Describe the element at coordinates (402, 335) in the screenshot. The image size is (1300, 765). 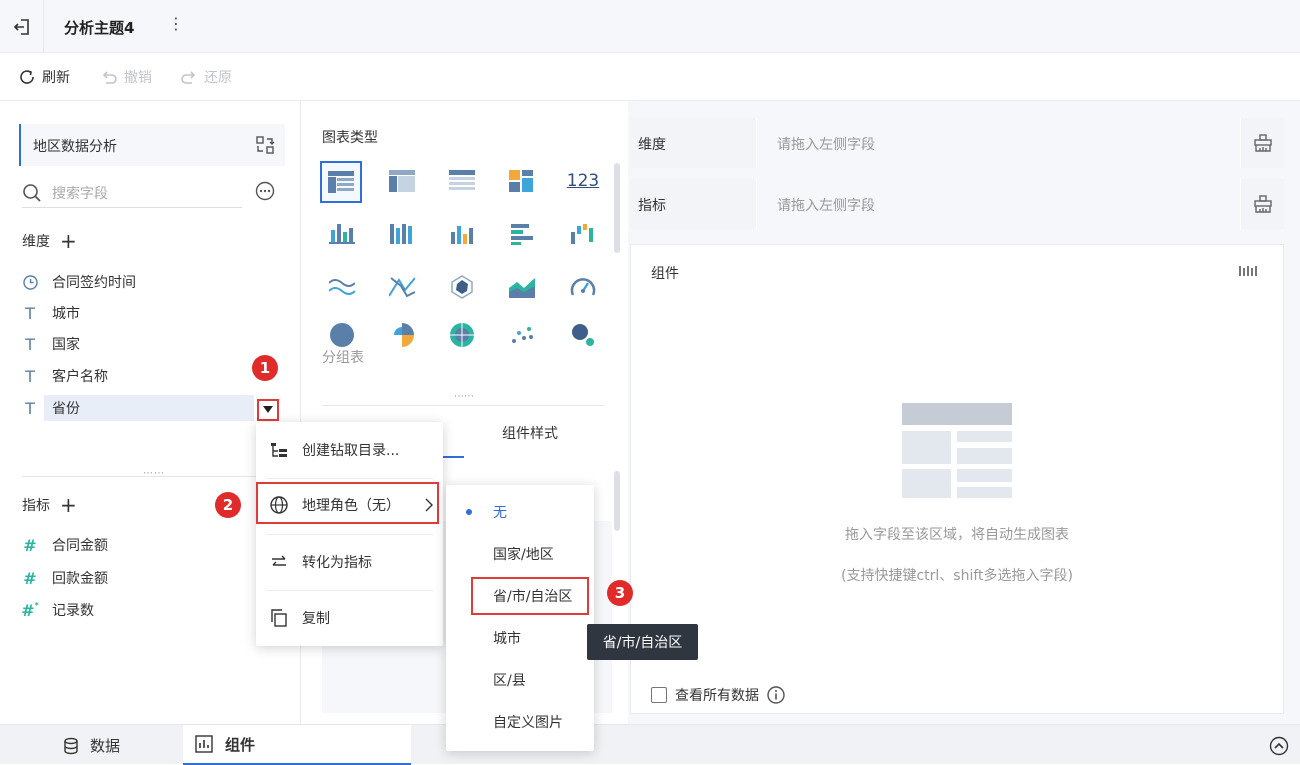
I see `rose-chart-icon` at that location.